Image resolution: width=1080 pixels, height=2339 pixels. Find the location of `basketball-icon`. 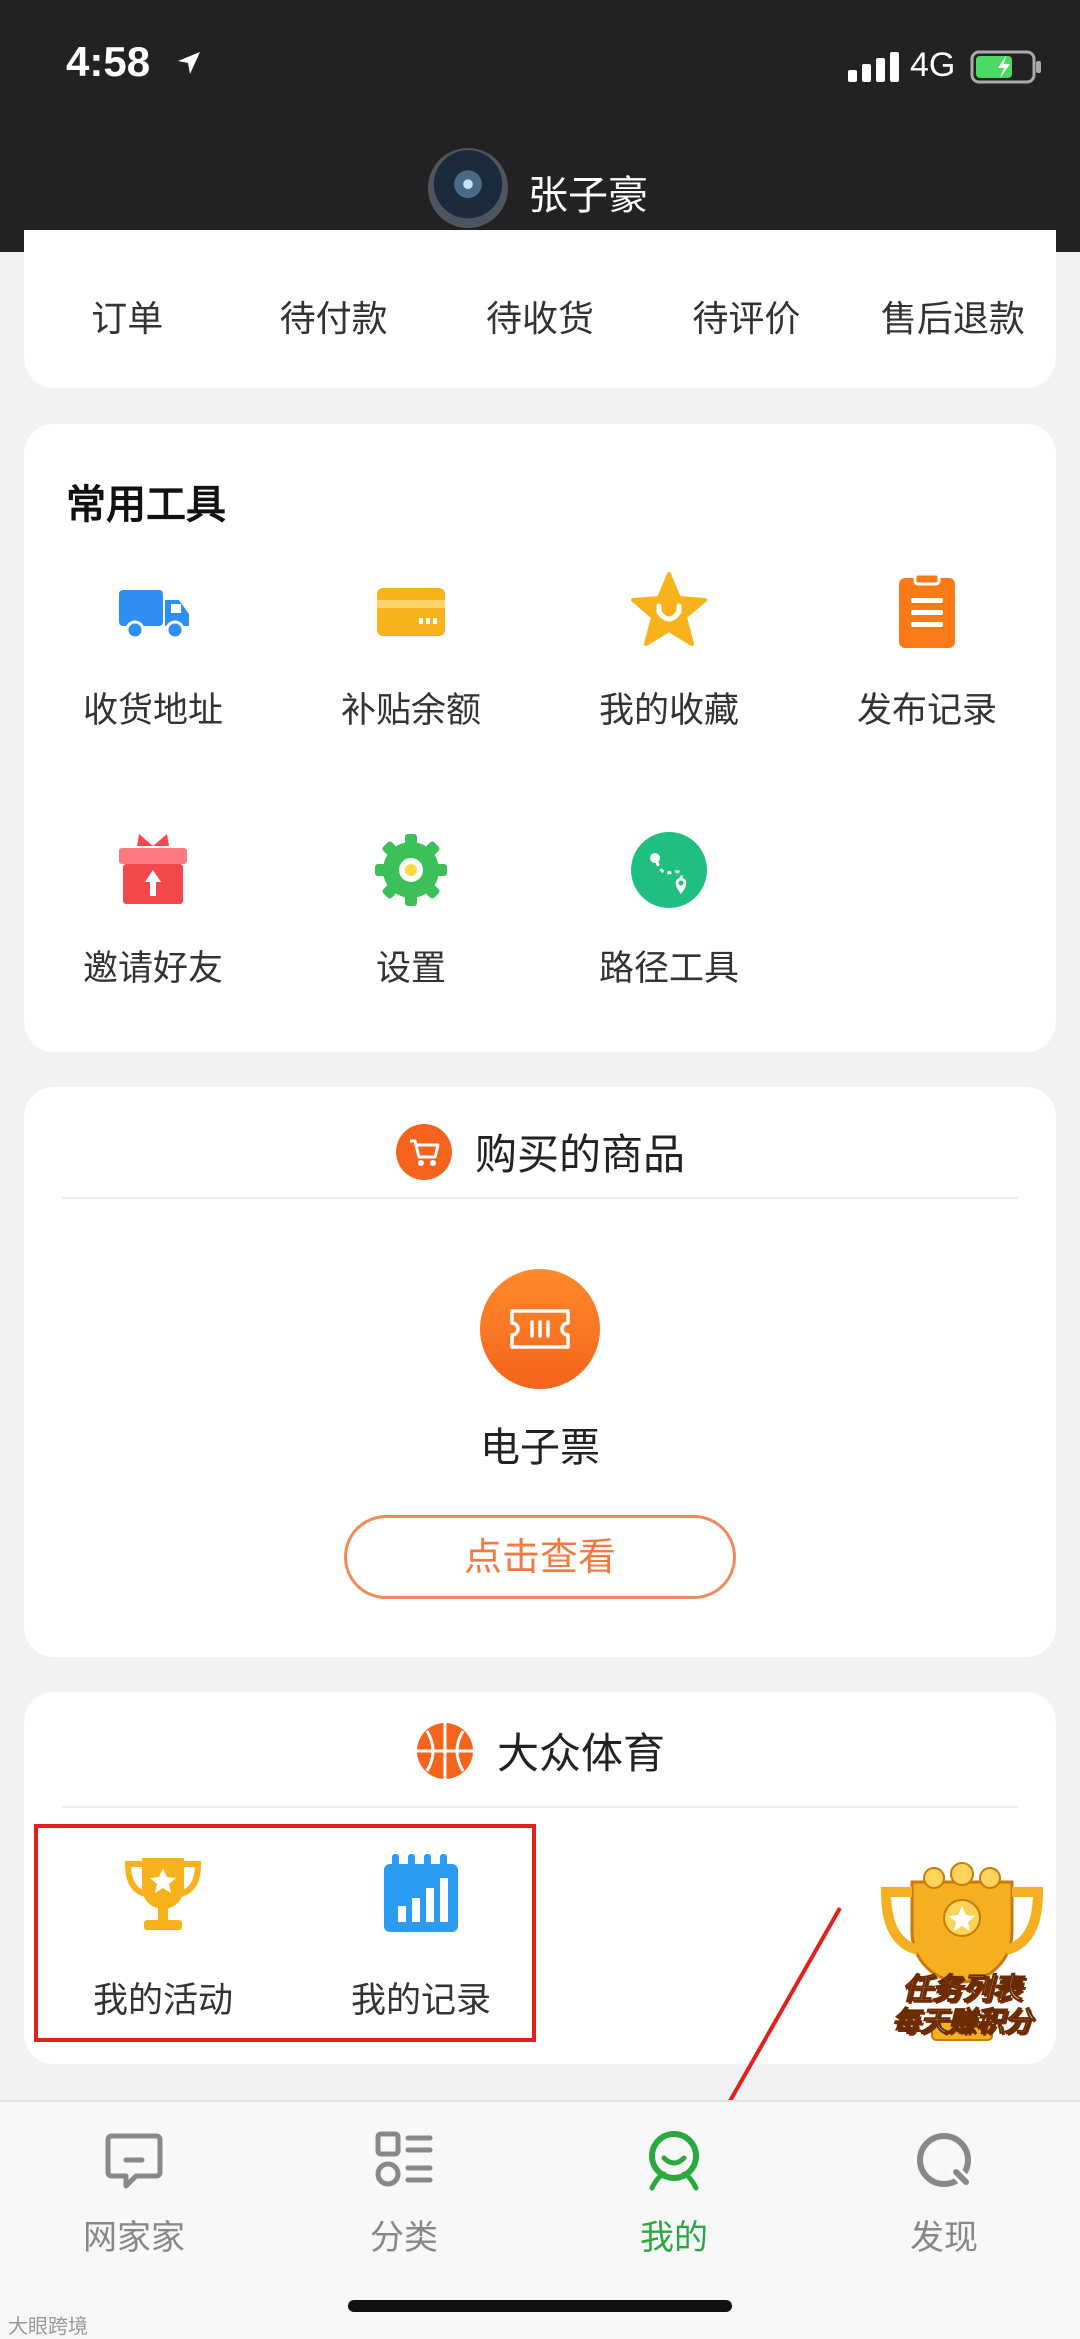

basketball-icon is located at coordinates (444, 1750).